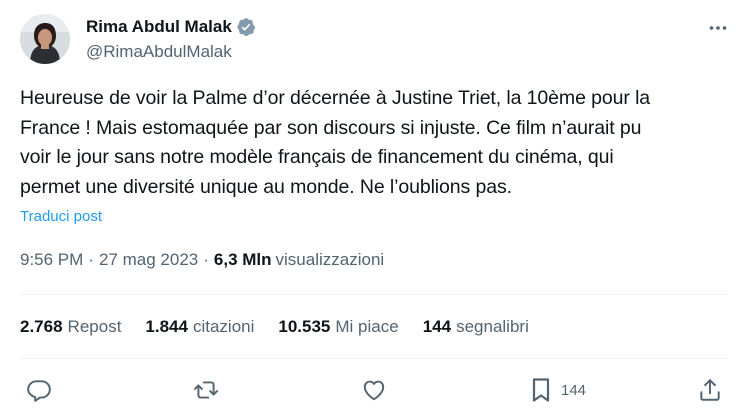 Image resolution: width=748 pixels, height=418 pixels. What do you see at coordinates (304, 326) in the screenshot?
I see `stat-value: 10.535` at bounding box center [304, 326].